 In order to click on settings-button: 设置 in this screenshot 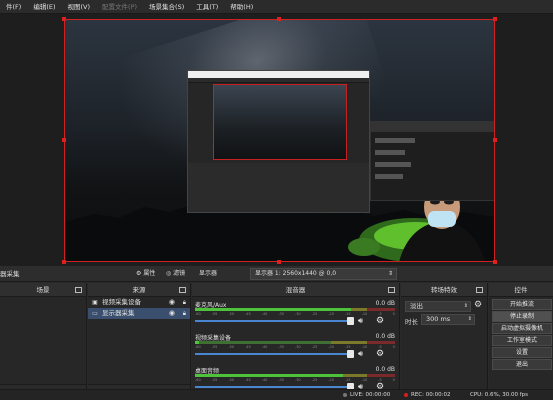, I will do `click(522, 352)`.